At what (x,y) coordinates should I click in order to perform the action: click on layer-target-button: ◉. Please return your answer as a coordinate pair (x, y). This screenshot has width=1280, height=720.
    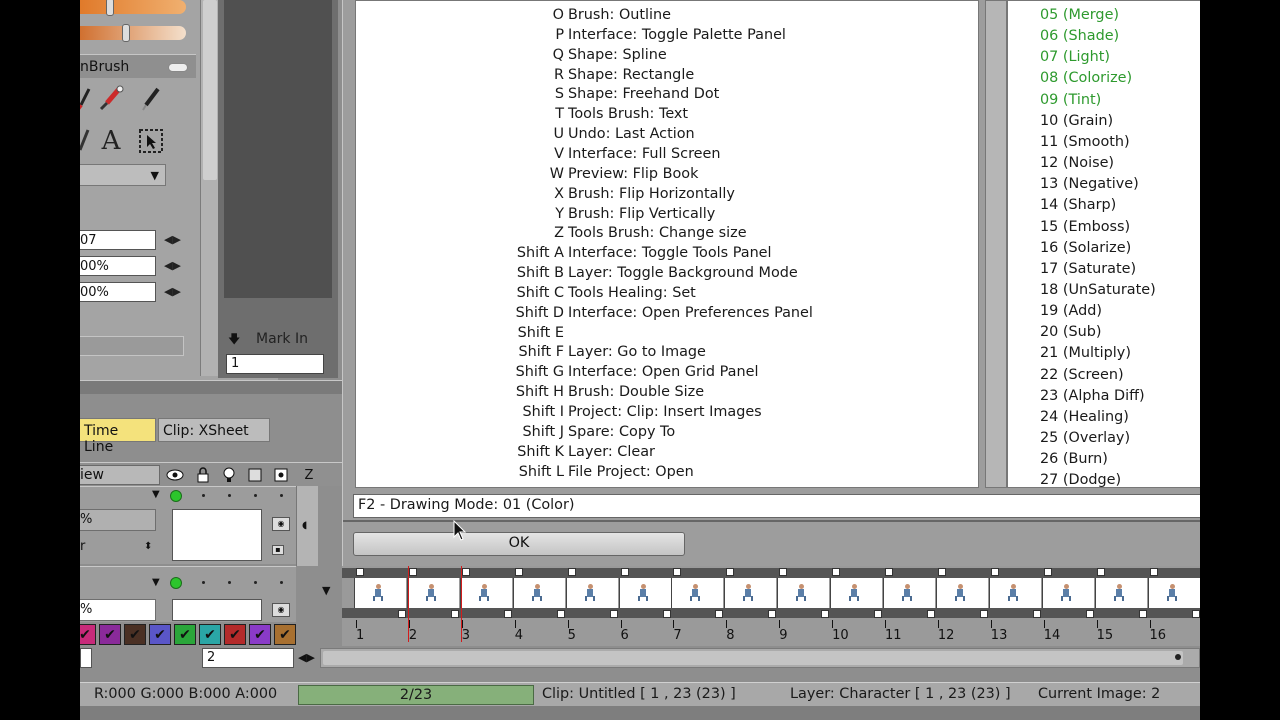
    Looking at the image, I should click on (281, 610).